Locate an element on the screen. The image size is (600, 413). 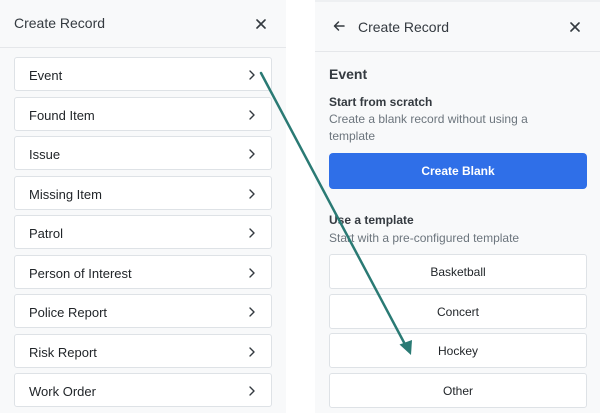
record-type-patrol: Patrol is located at coordinates (143, 232).